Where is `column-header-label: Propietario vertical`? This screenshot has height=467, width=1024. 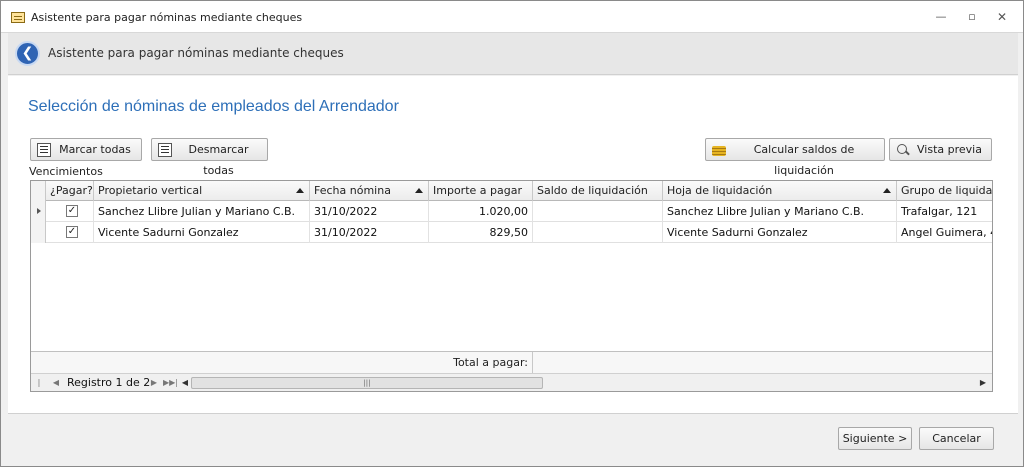 column-header-label: Propietario vertical is located at coordinates (150, 190).